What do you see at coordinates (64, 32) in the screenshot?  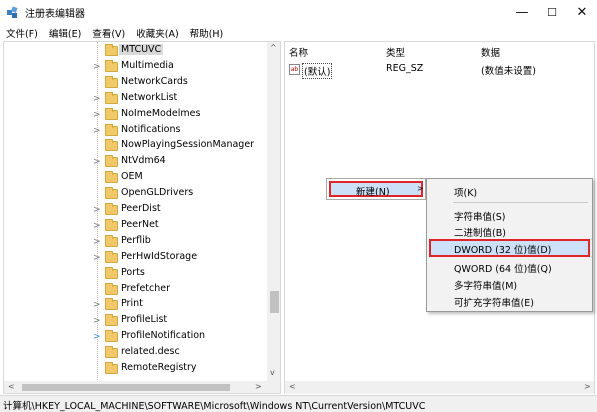 I see `menu-edit: 编辑(E)` at bounding box center [64, 32].